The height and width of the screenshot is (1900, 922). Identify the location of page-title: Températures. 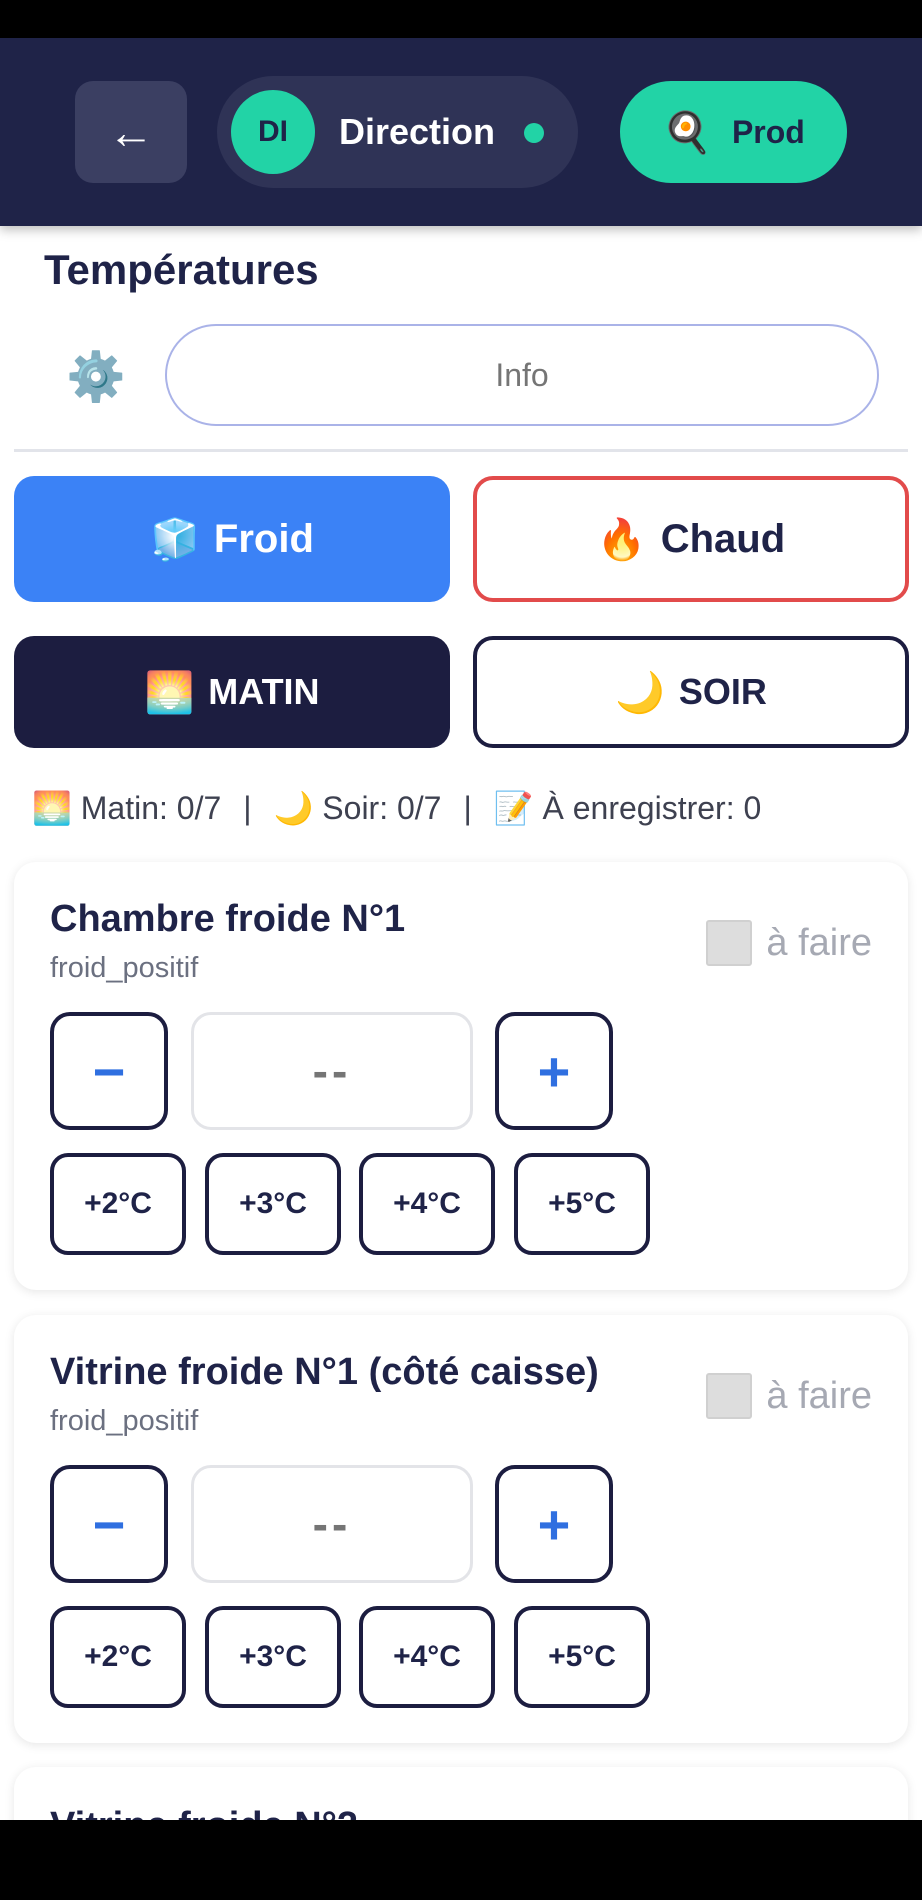
(181, 269).